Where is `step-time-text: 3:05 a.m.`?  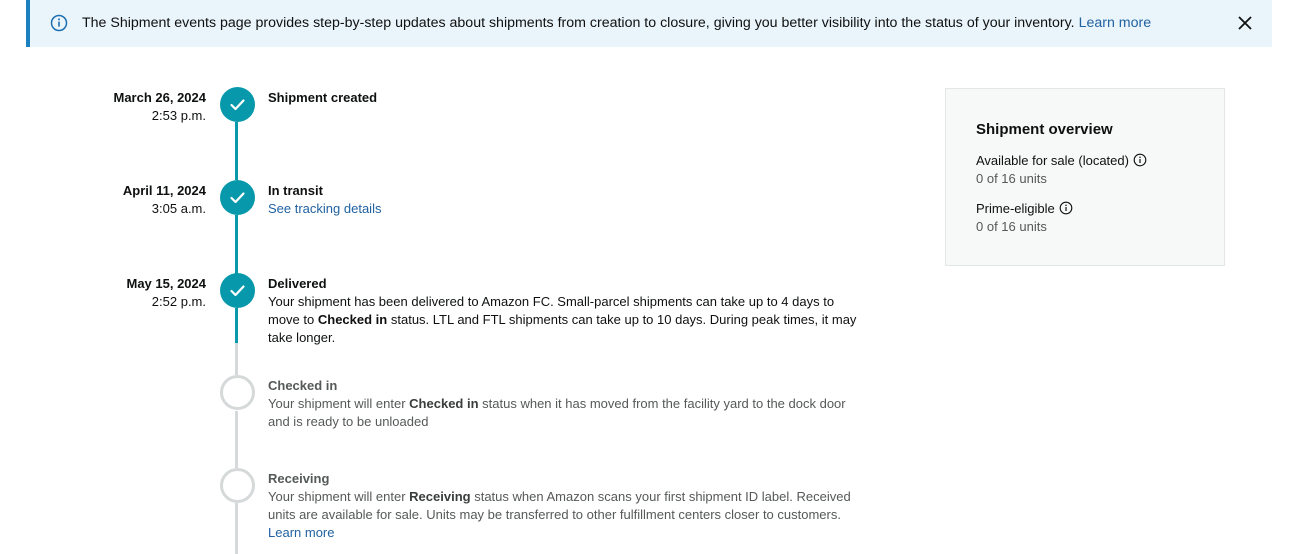
step-time-text: 3:05 a.m. is located at coordinates (178, 208).